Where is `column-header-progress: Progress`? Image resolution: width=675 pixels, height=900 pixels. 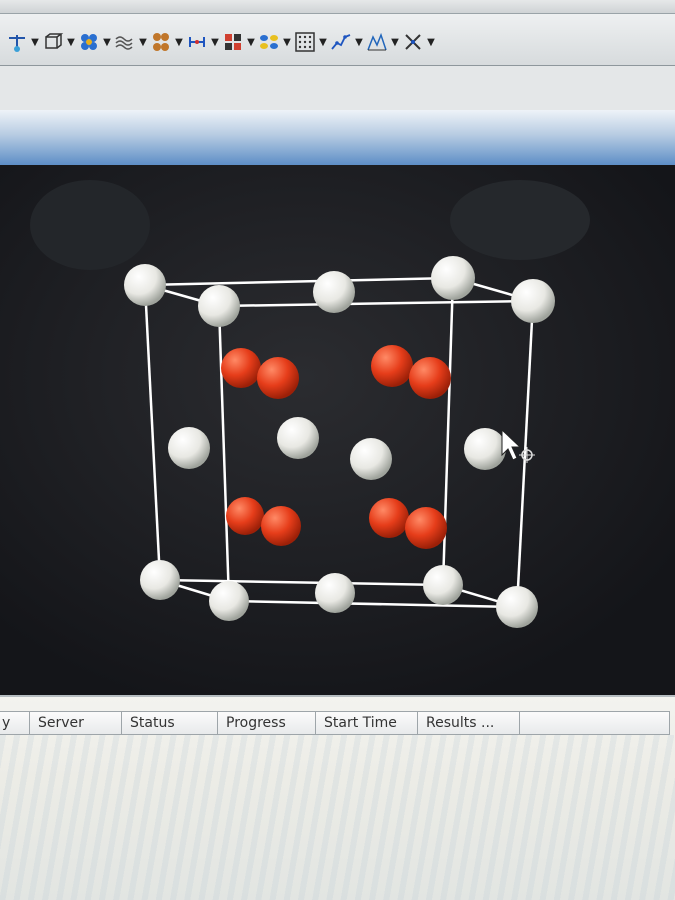
column-header-progress: Progress is located at coordinates (267, 723).